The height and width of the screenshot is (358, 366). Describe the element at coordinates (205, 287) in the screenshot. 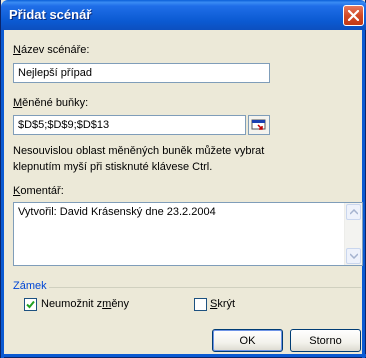

I see `protection-group-divider` at that location.